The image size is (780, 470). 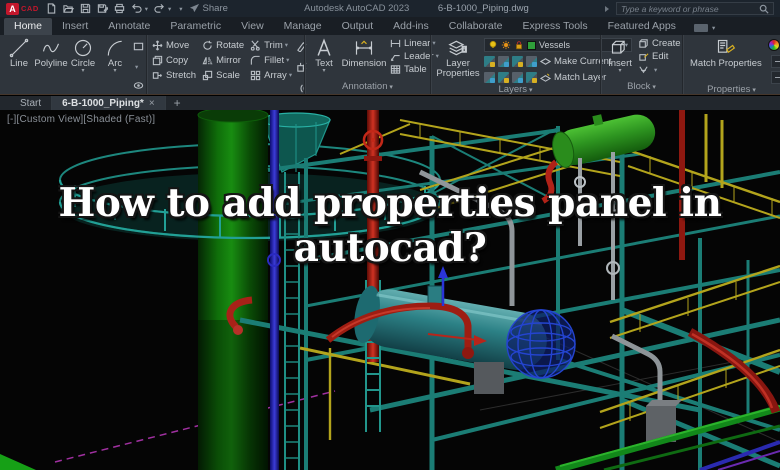 What do you see at coordinates (573, 77) in the screenshot?
I see `match-layer-button: Match Layer` at bounding box center [573, 77].